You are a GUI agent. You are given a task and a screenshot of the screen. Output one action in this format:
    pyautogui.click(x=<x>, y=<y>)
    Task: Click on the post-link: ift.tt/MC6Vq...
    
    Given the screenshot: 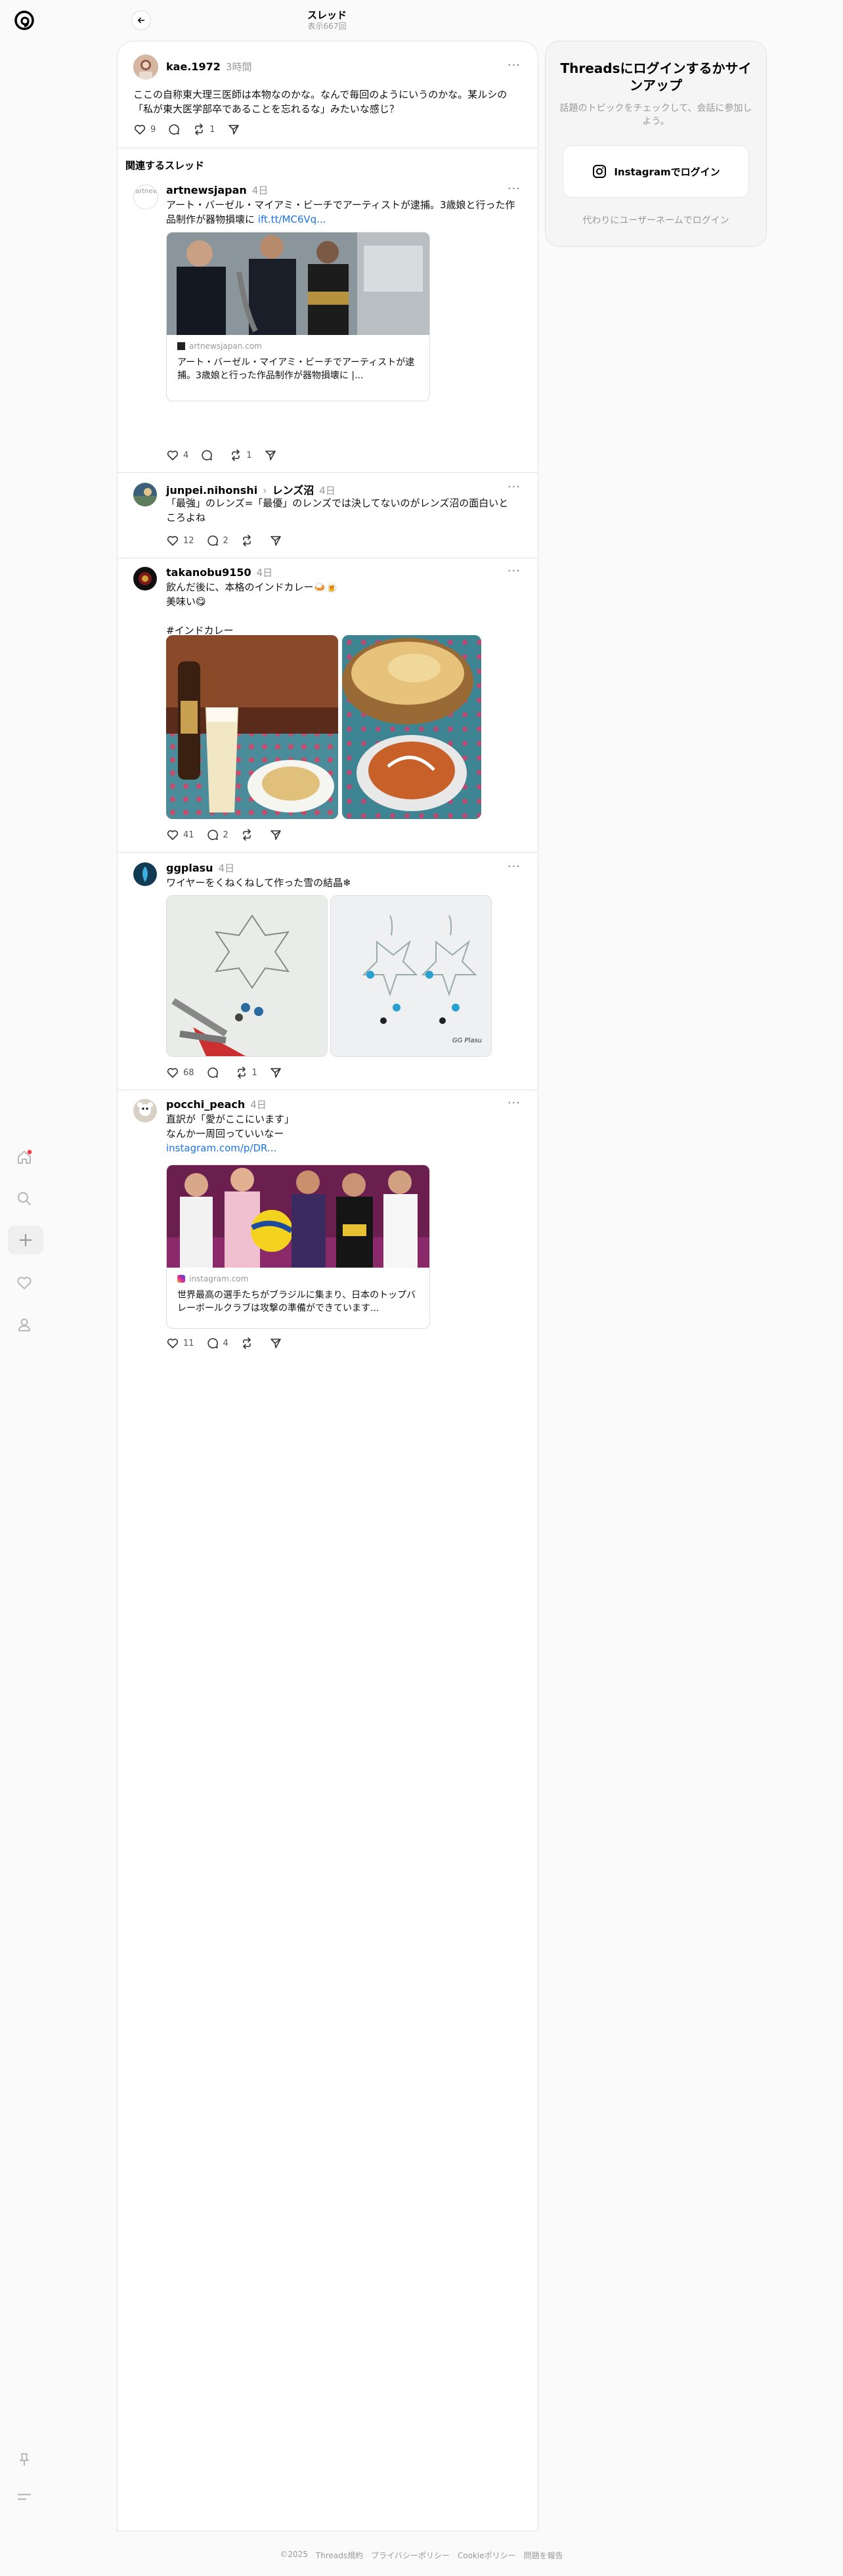 What is the action you would take?
    pyautogui.click(x=292, y=219)
    